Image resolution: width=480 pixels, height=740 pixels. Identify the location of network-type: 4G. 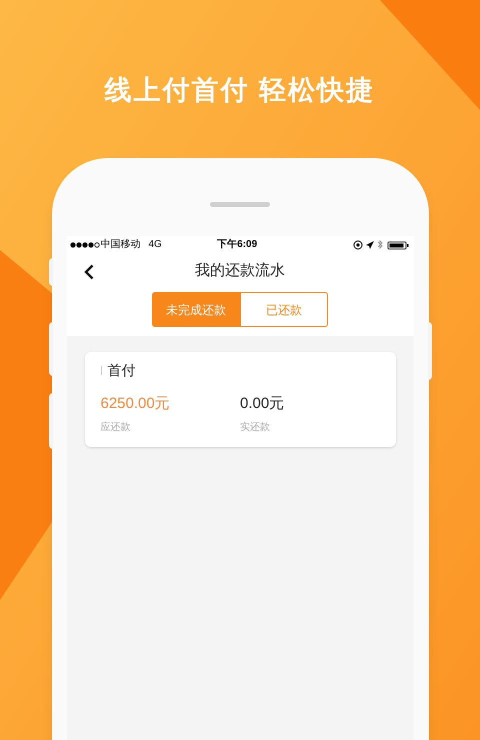
(155, 245).